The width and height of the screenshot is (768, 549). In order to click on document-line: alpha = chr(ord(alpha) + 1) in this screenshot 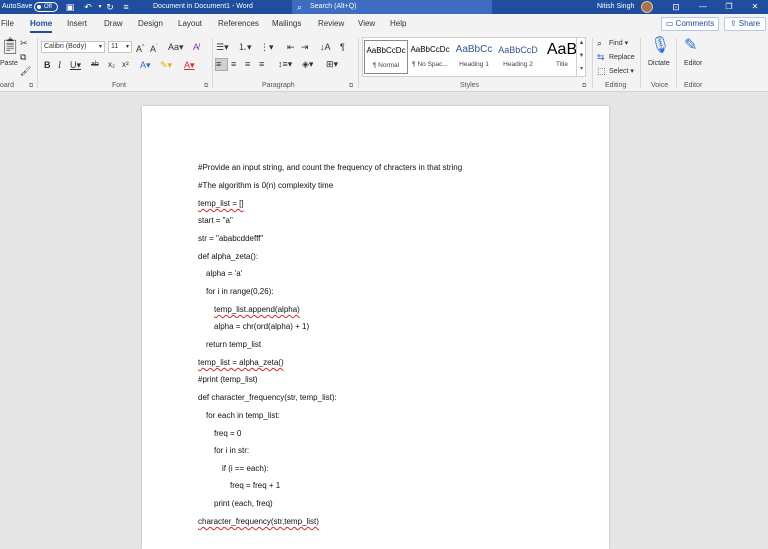, I will do `click(261, 327)`.